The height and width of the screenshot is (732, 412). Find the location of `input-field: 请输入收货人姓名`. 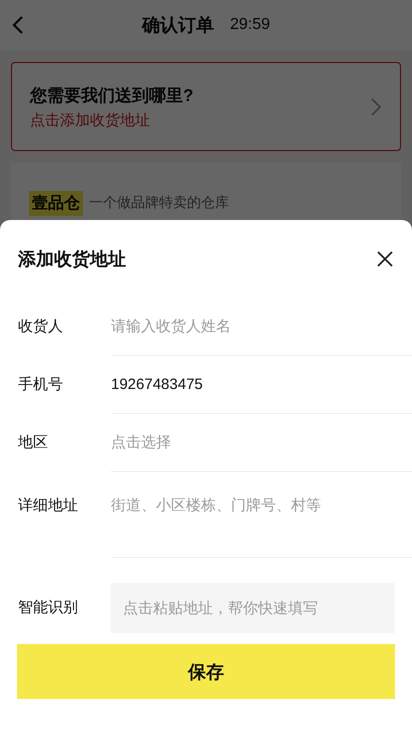

input-field: 请输入收货人姓名 is located at coordinates (261, 327).